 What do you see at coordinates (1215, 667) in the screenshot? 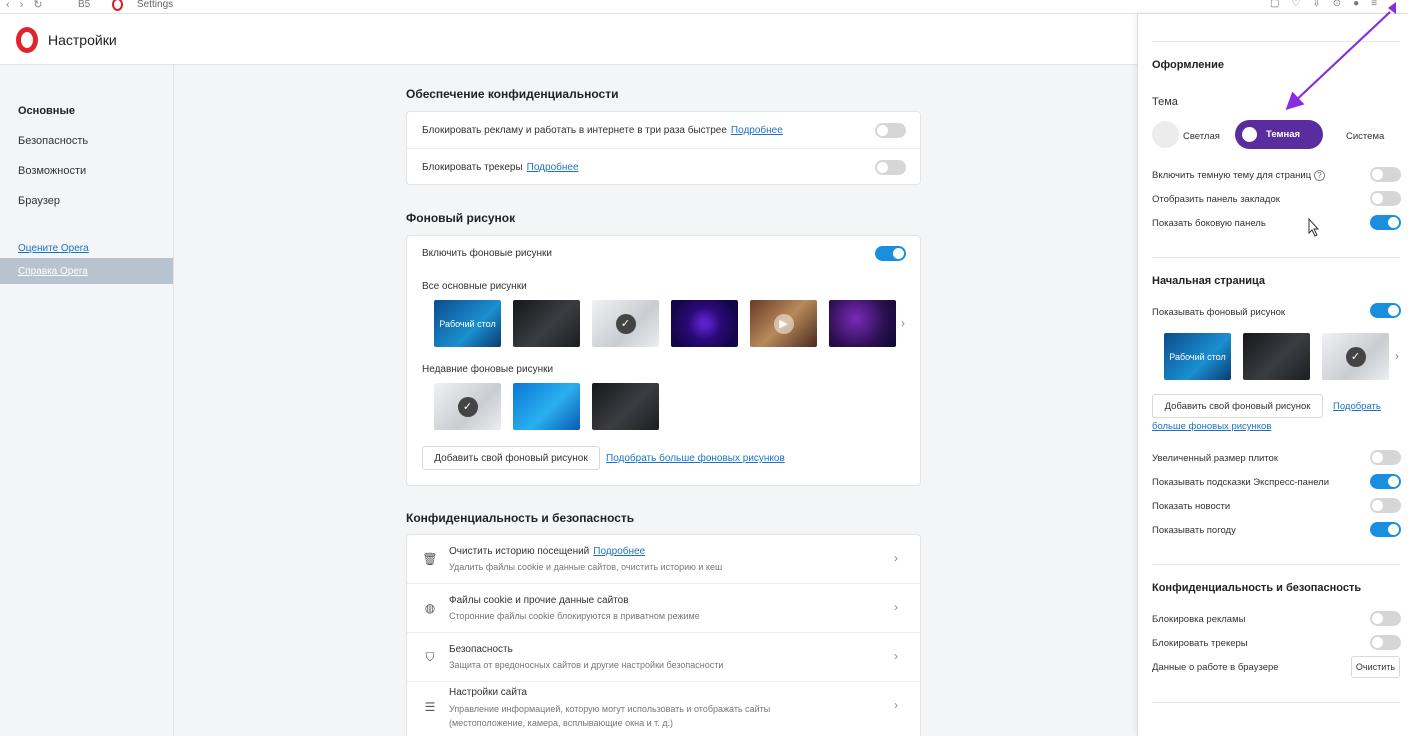
I see `browsing-data-label: Данные о работе в браузере` at bounding box center [1215, 667].